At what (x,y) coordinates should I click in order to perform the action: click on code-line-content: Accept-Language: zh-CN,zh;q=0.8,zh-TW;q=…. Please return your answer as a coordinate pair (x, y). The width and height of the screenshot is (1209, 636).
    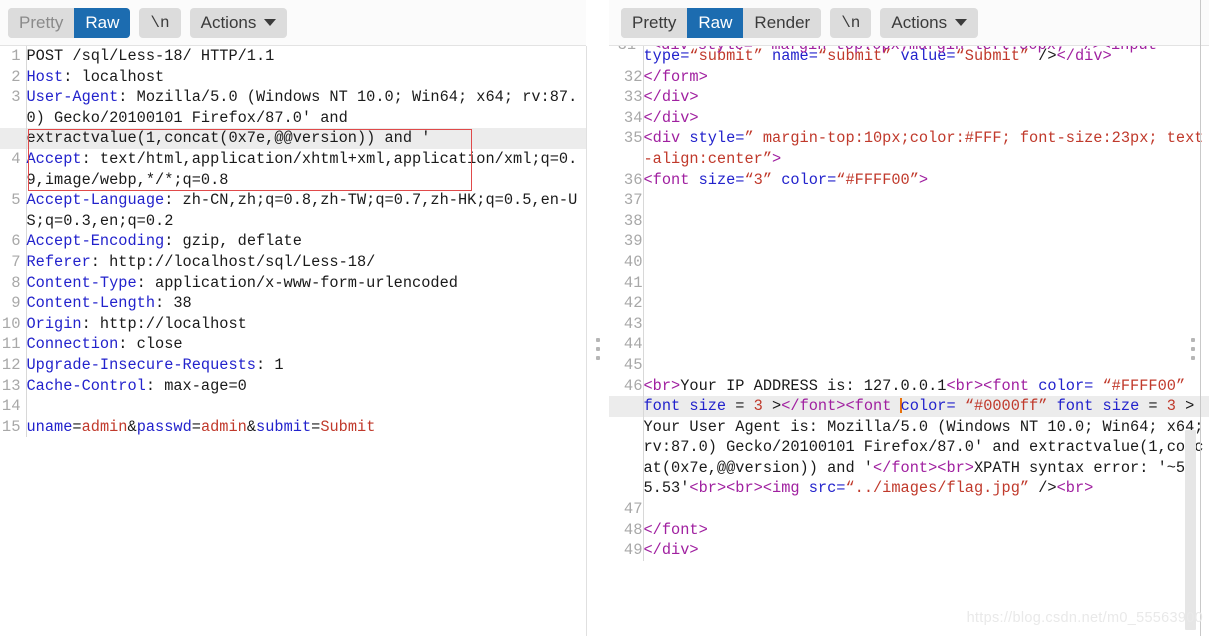
    Looking at the image, I should click on (306, 210).